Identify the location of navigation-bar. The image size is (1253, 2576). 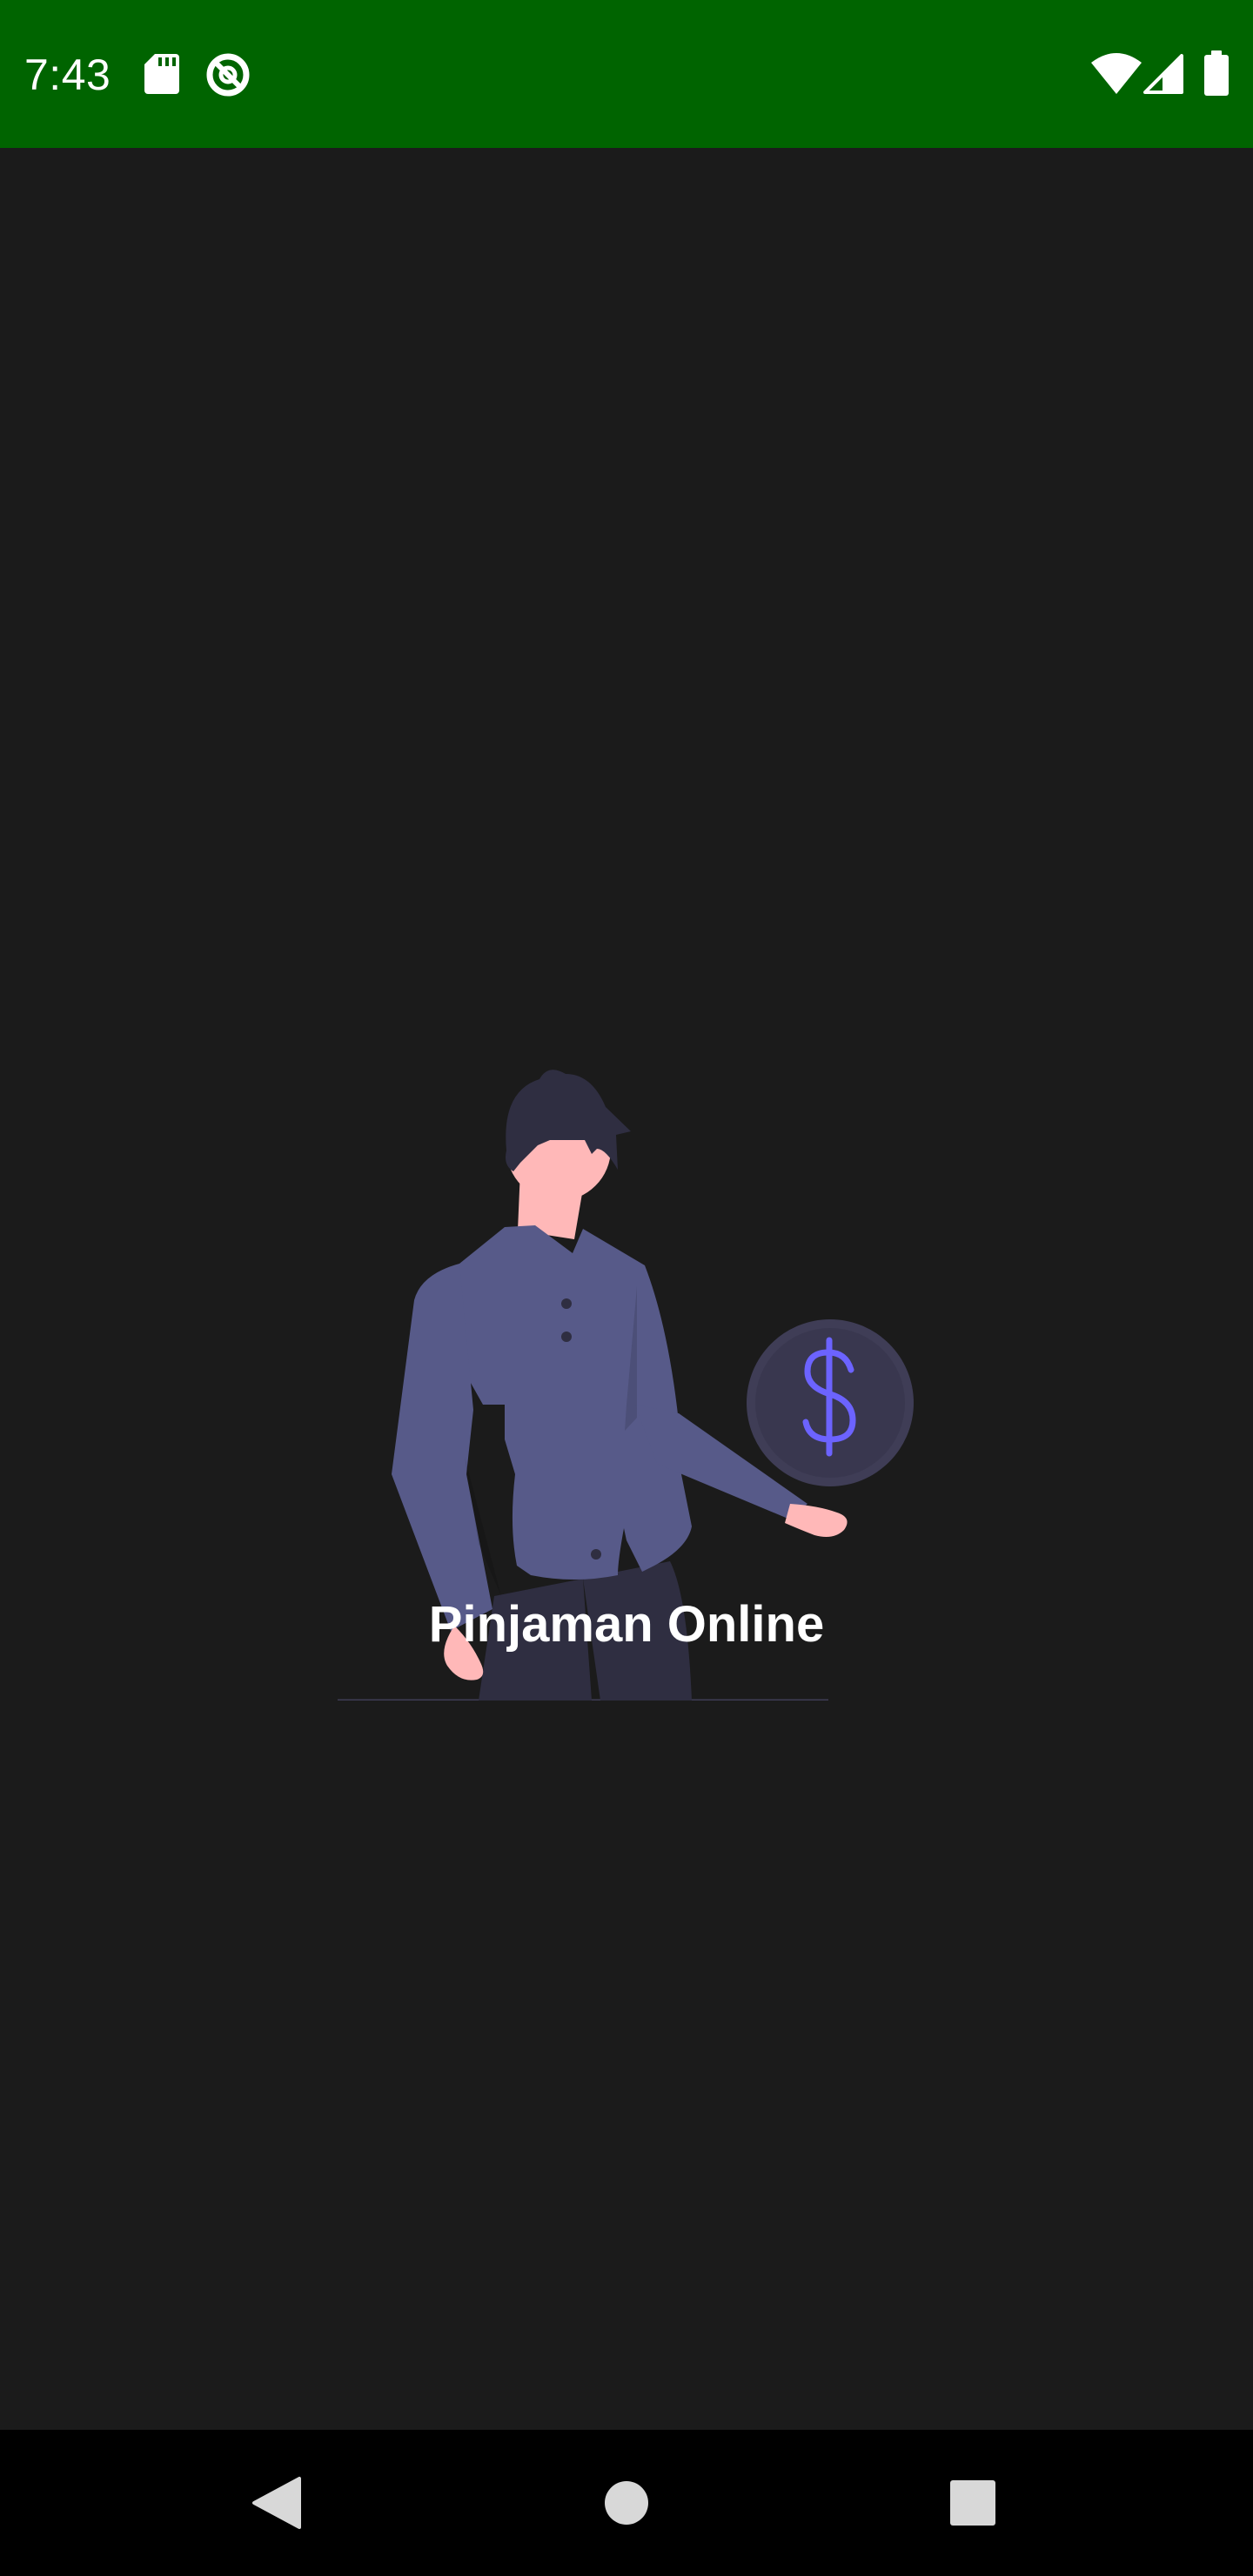
(626, 2503).